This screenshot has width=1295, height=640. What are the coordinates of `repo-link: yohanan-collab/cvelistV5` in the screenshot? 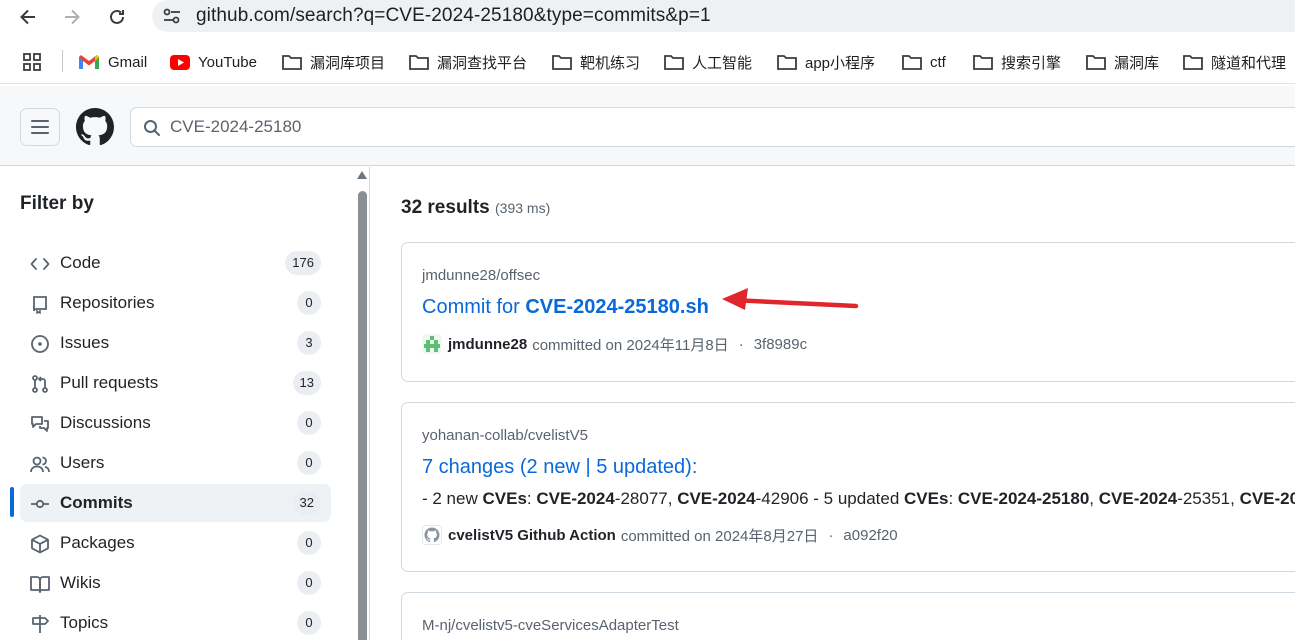 It's located at (505, 435).